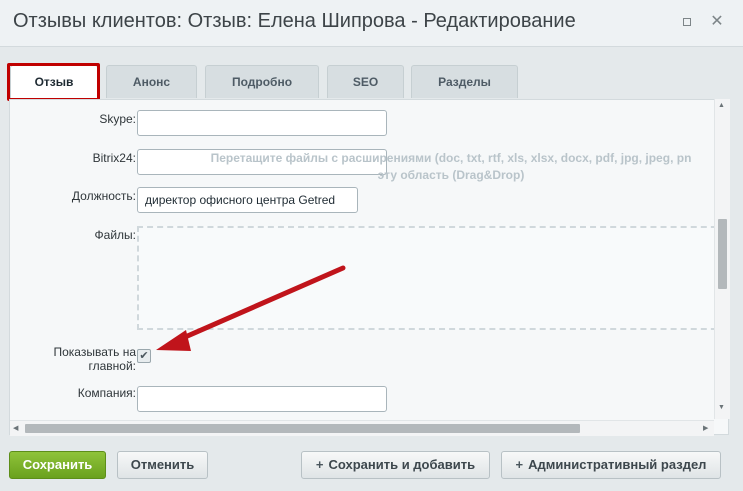 This screenshot has width=743, height=491. I want to click on save-and-add-label: Сохранить и добавить, so click(402, 464).